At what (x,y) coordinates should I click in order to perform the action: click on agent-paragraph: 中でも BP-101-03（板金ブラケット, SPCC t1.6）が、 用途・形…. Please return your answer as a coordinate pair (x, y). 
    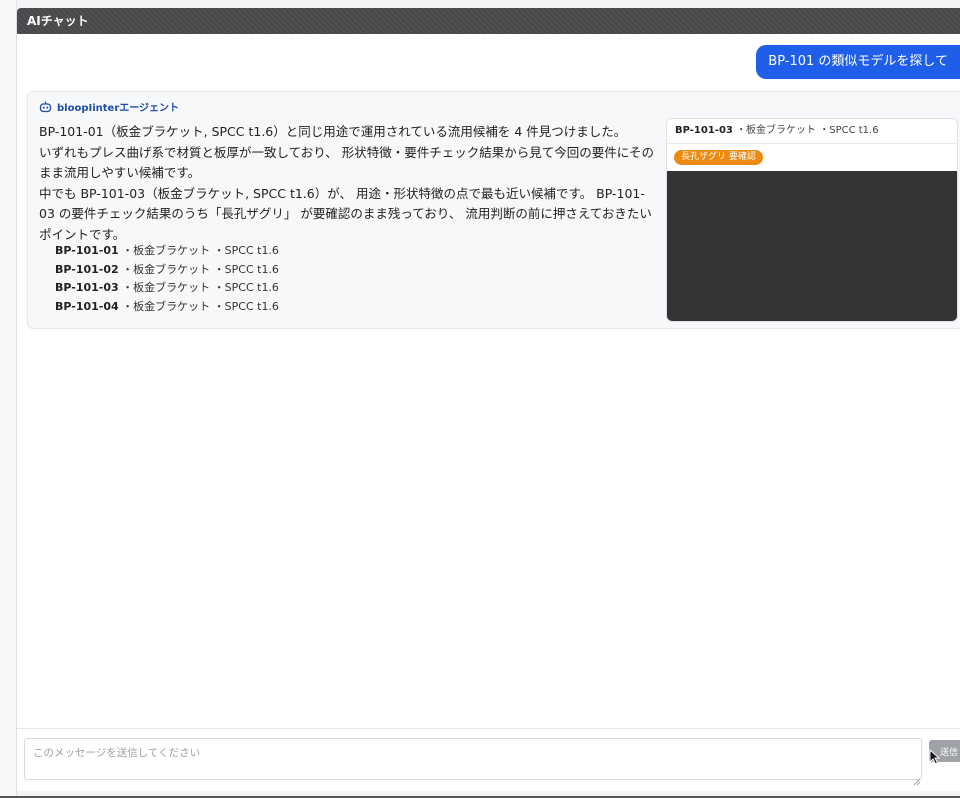
    Looking at the image, I should click on (345, 213).